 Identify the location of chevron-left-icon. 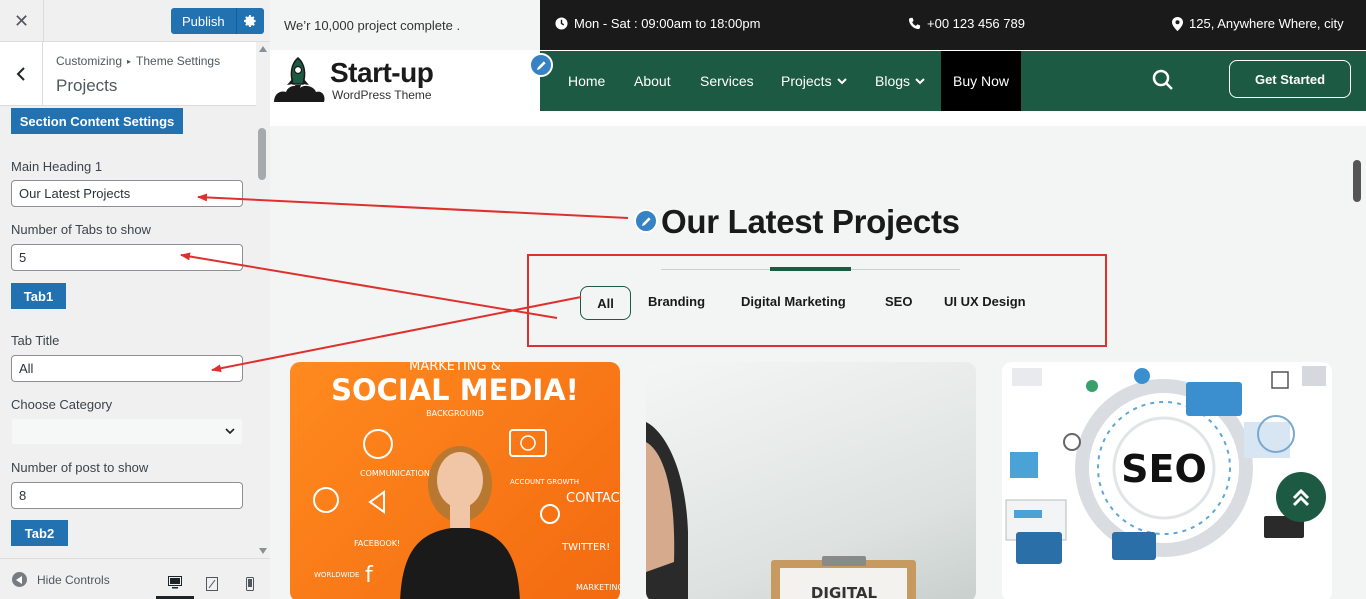
(20, 73).